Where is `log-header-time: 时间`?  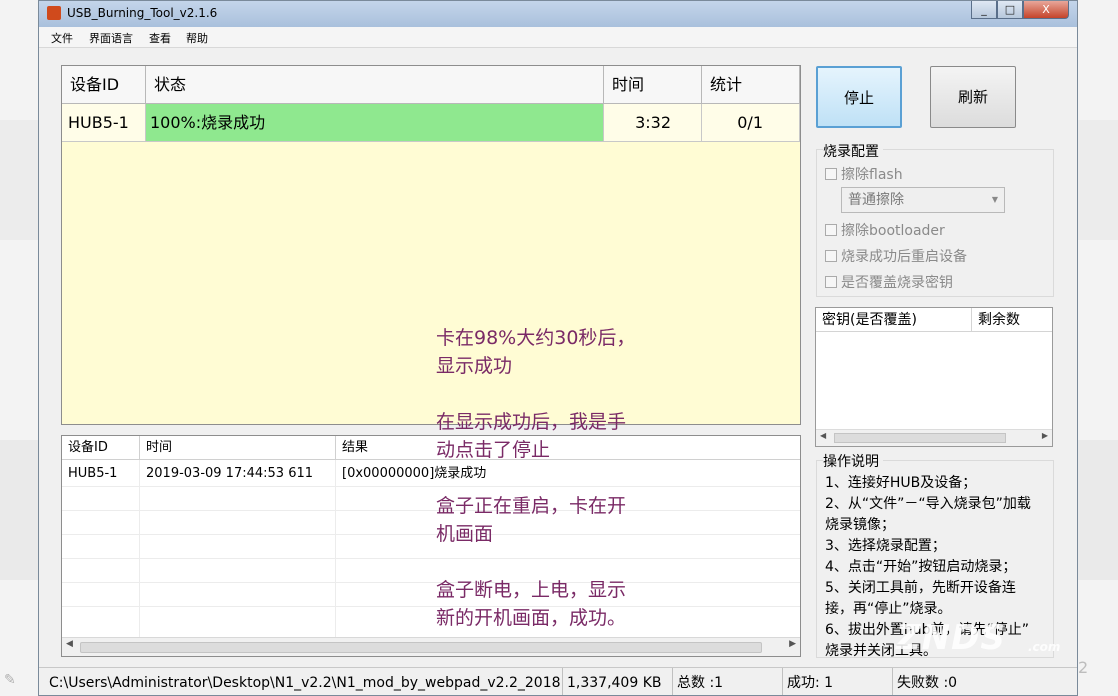 log-header-time: 时间 is located at coordinates (238, 448).